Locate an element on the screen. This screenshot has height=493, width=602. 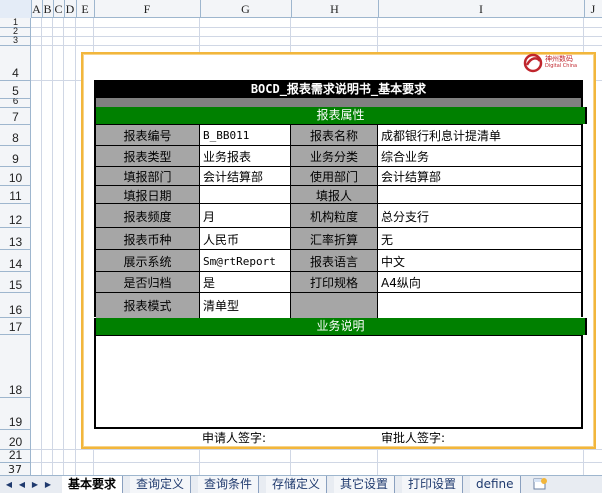
table-row: 报表频度 月 机构粒度 总分支行 is located at coordinates (338, 215).